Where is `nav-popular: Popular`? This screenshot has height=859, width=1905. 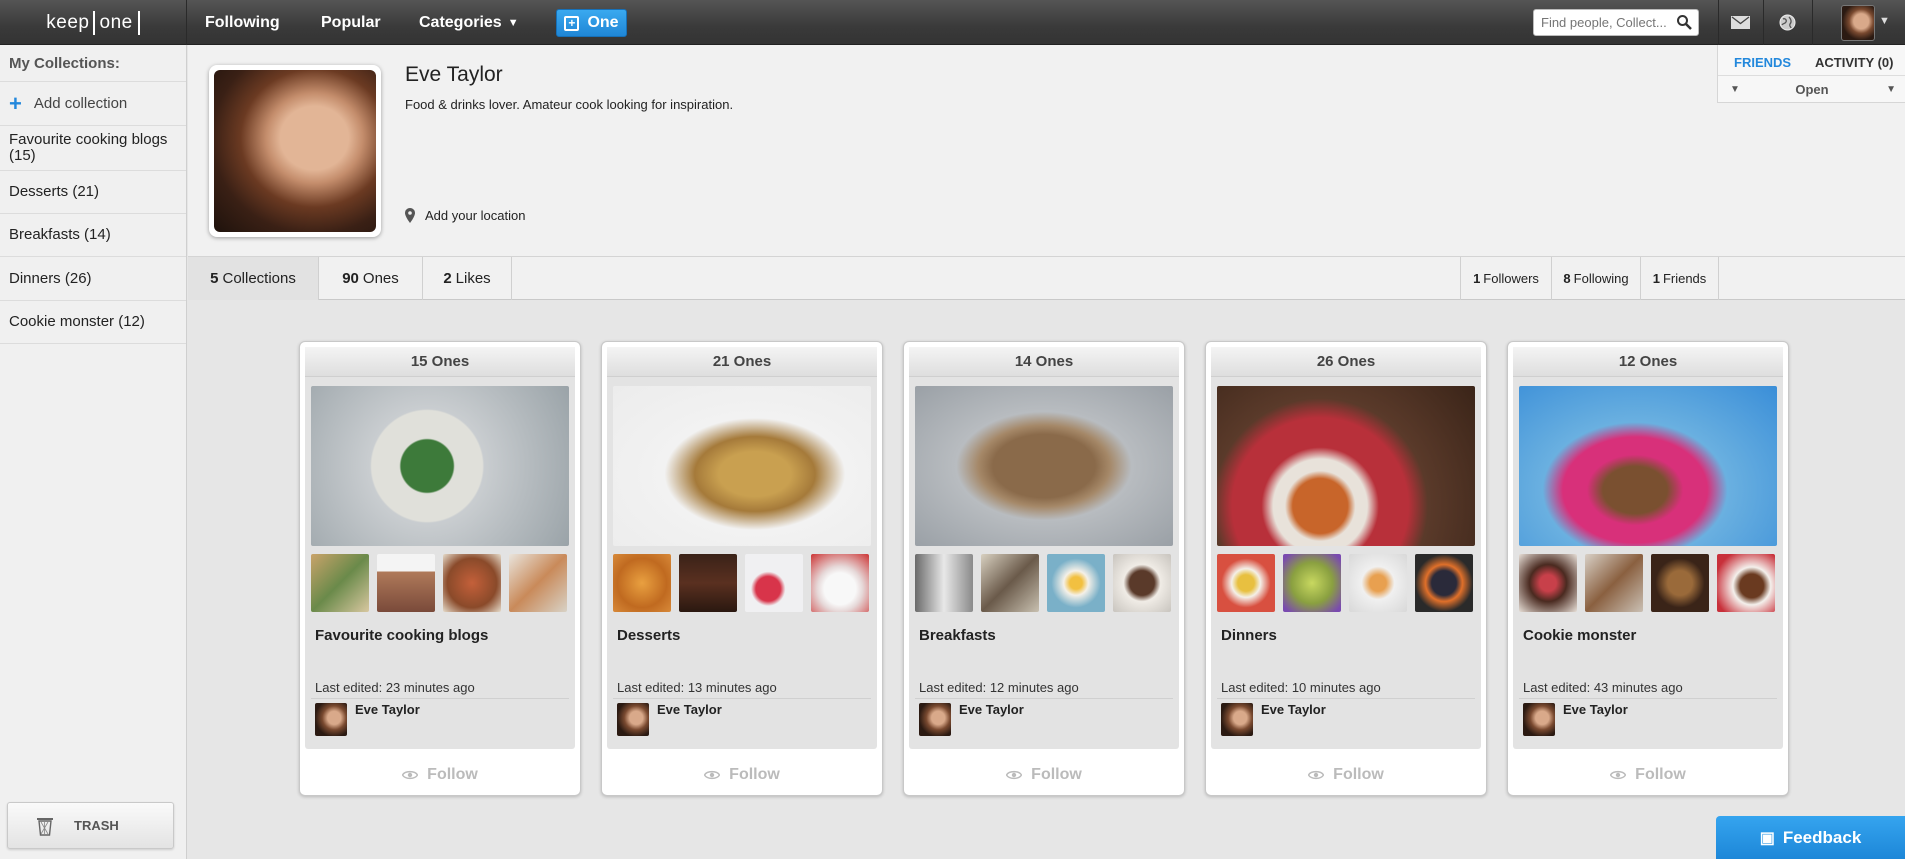
nav-popular: Popular is located at coordinates (351, 22).